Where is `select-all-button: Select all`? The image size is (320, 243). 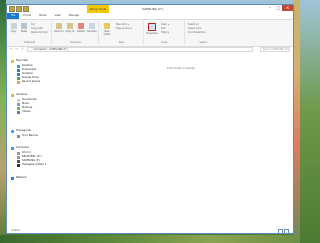
select-all-button: Select all is located at coordinates (193, 24).